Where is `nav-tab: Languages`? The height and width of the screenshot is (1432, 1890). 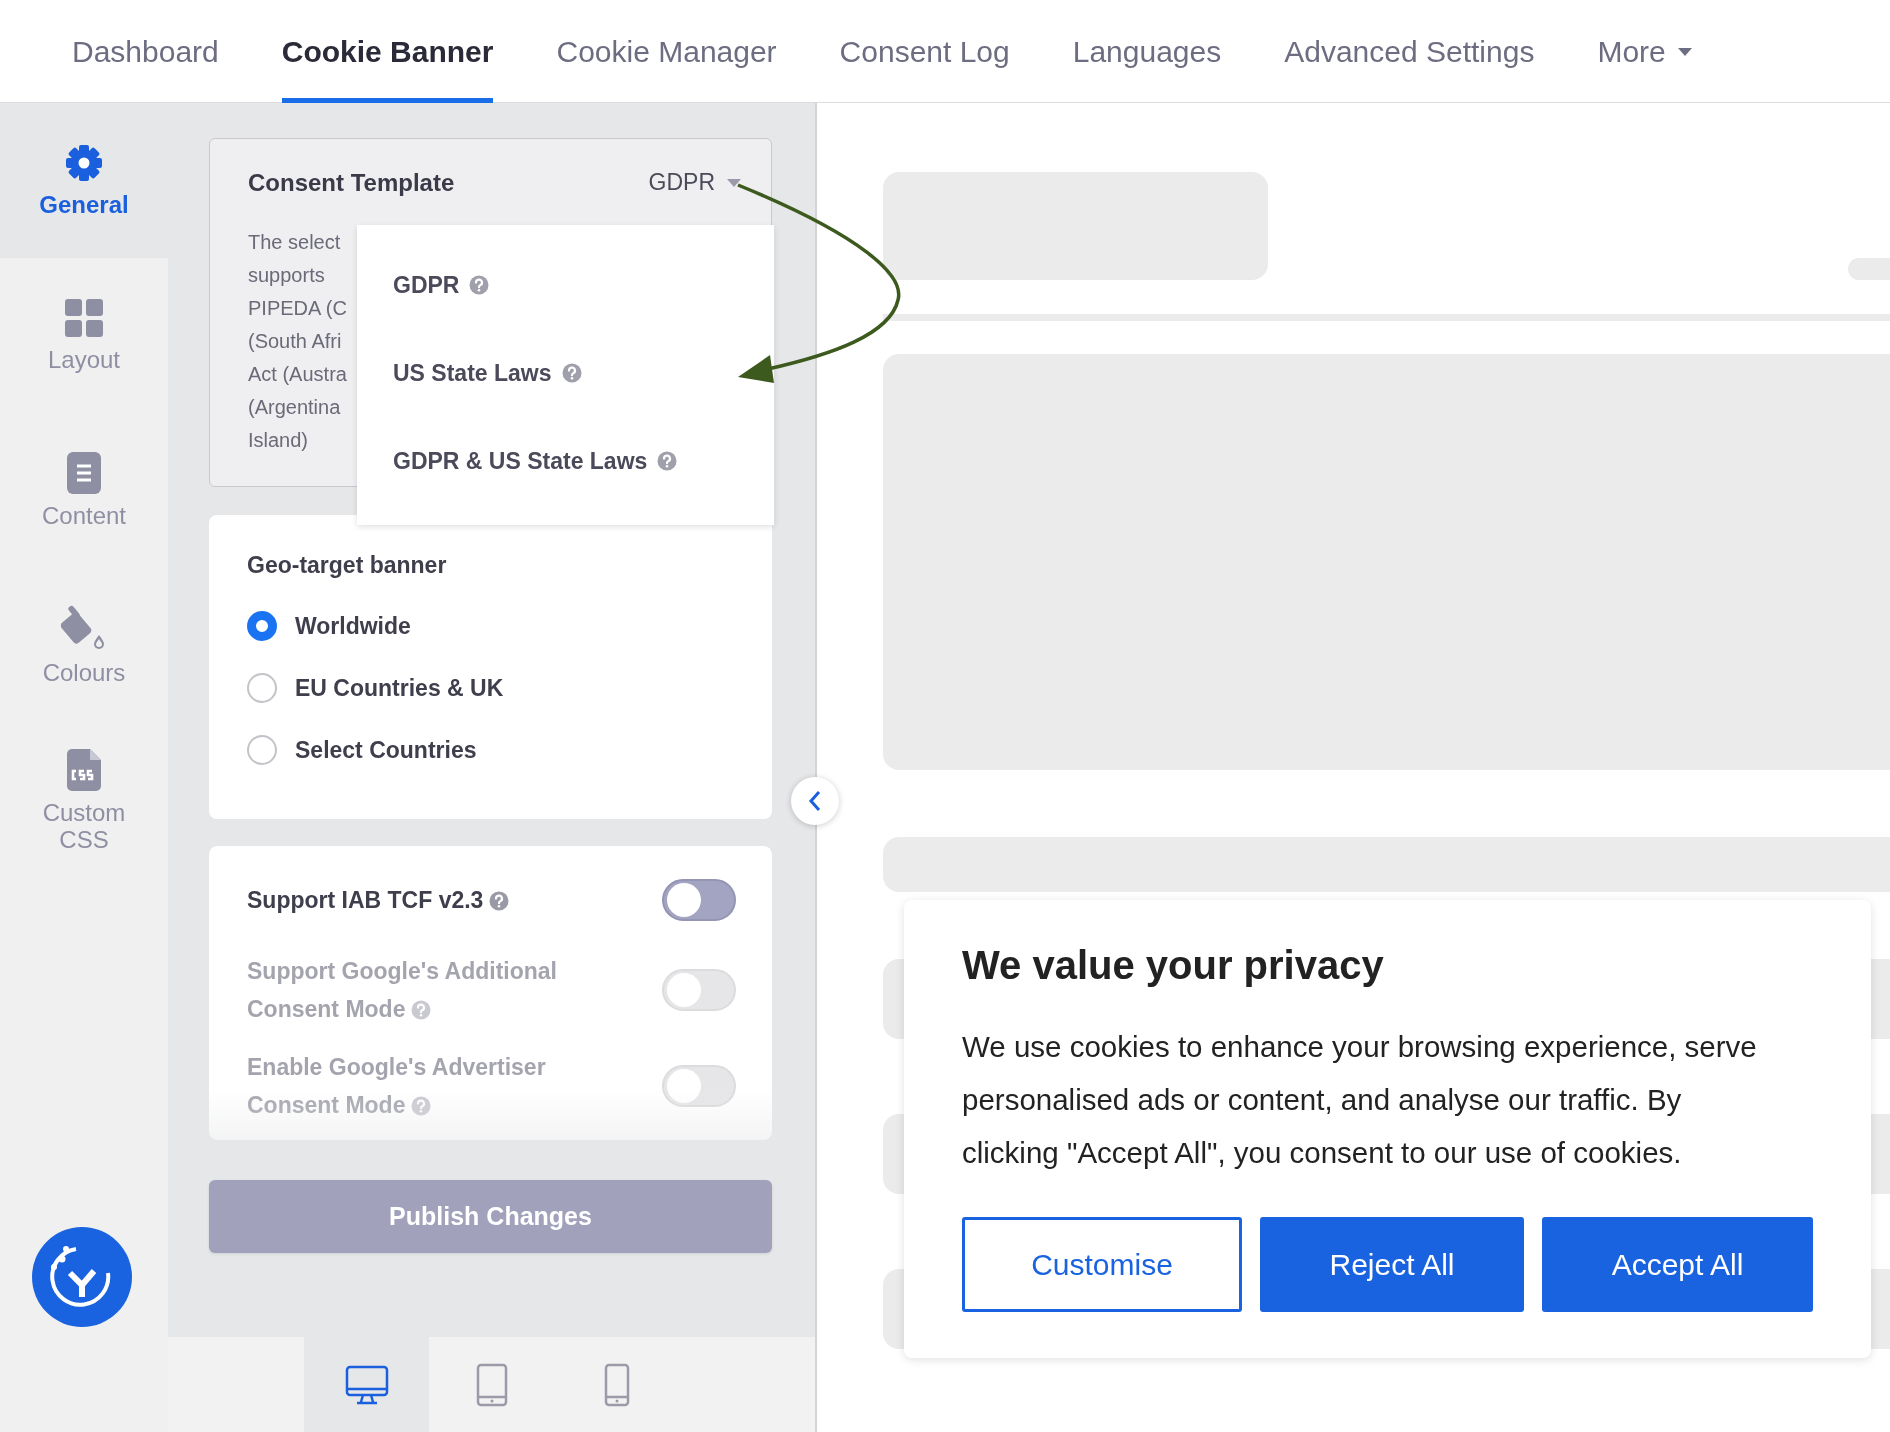 nav-tab: Languages is located at coordinates (1147, 51).